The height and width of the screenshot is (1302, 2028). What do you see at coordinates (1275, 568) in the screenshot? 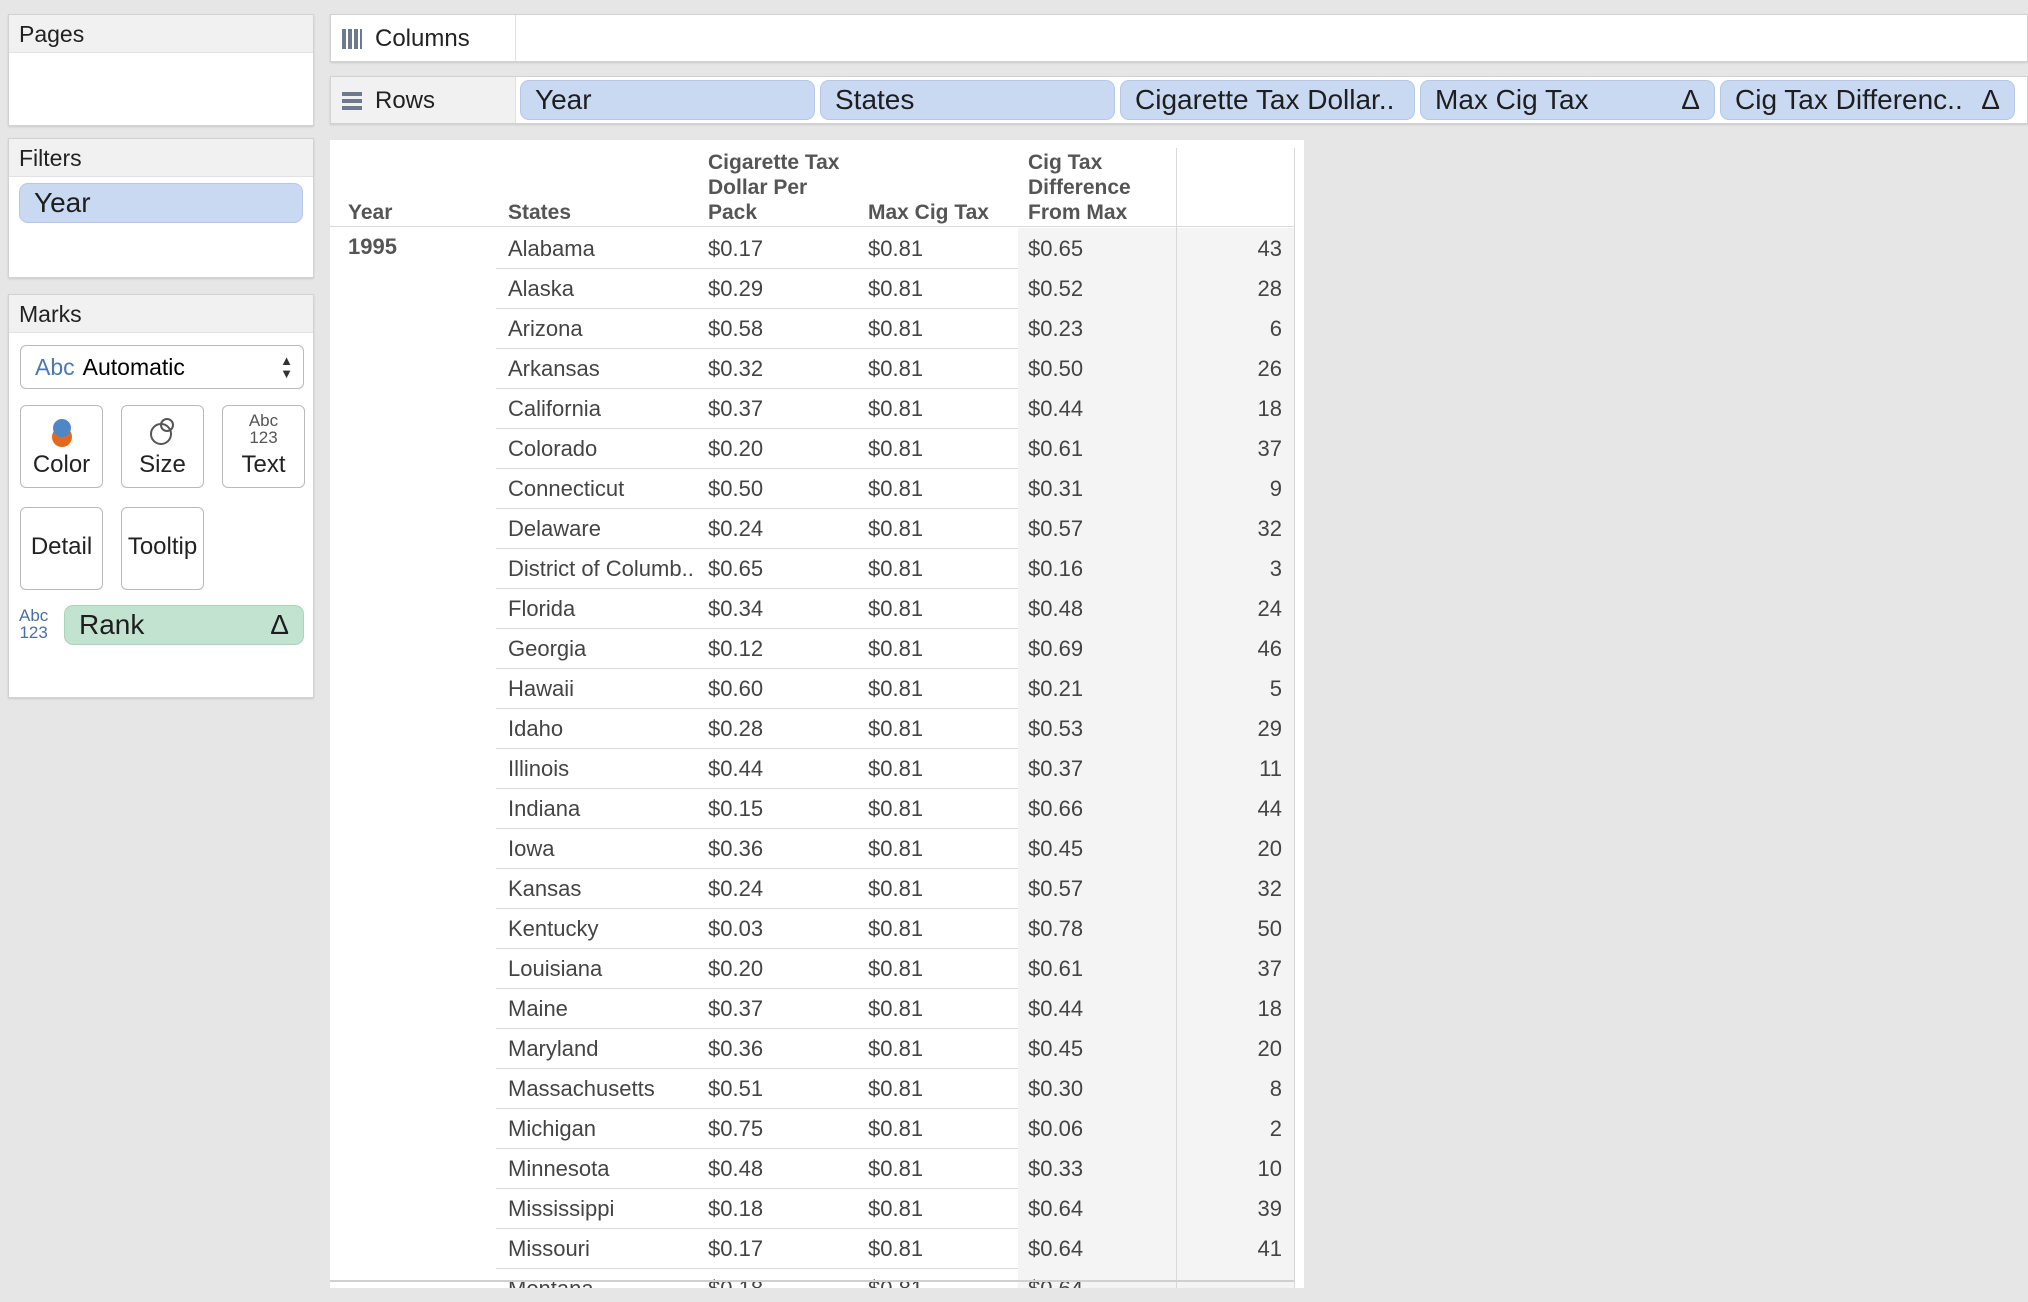
I see `rank-cell: 3` at bounding box center [1275, 568].